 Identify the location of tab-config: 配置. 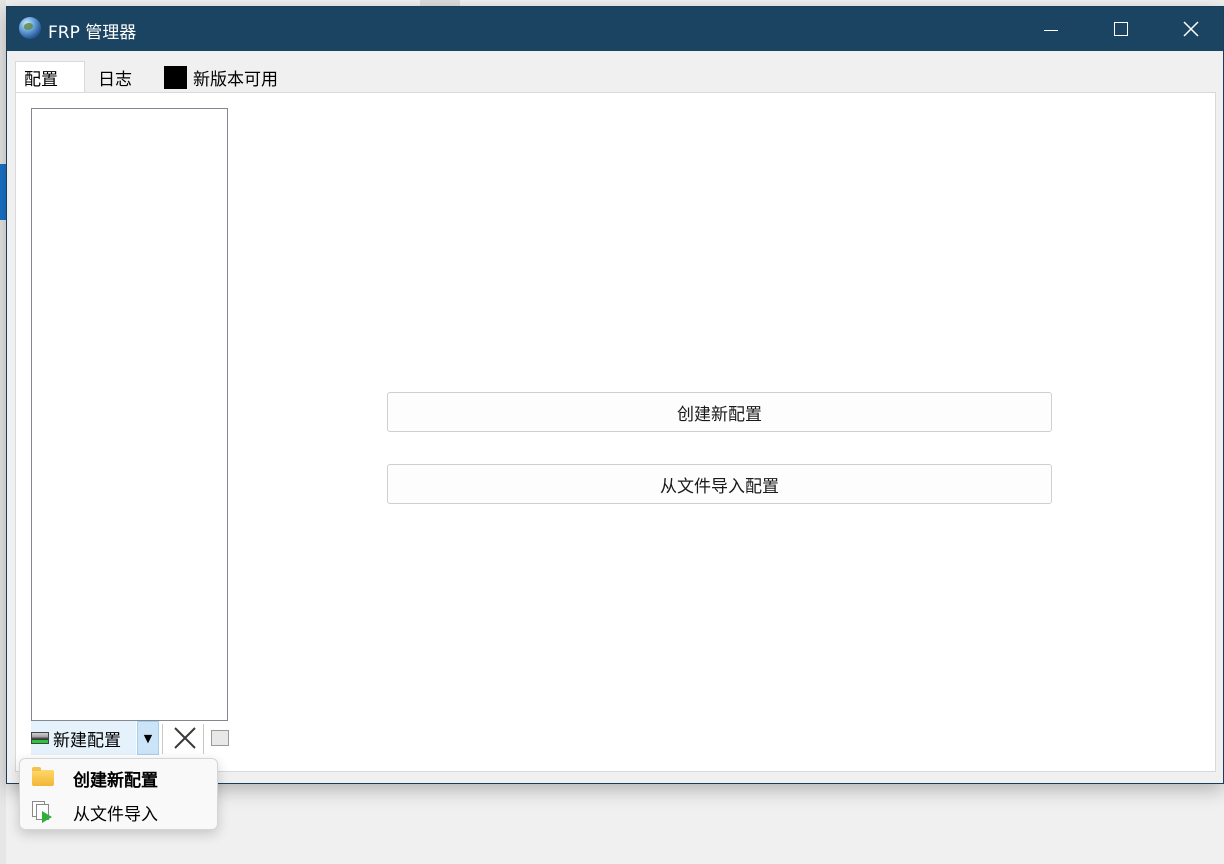
(50, 77).